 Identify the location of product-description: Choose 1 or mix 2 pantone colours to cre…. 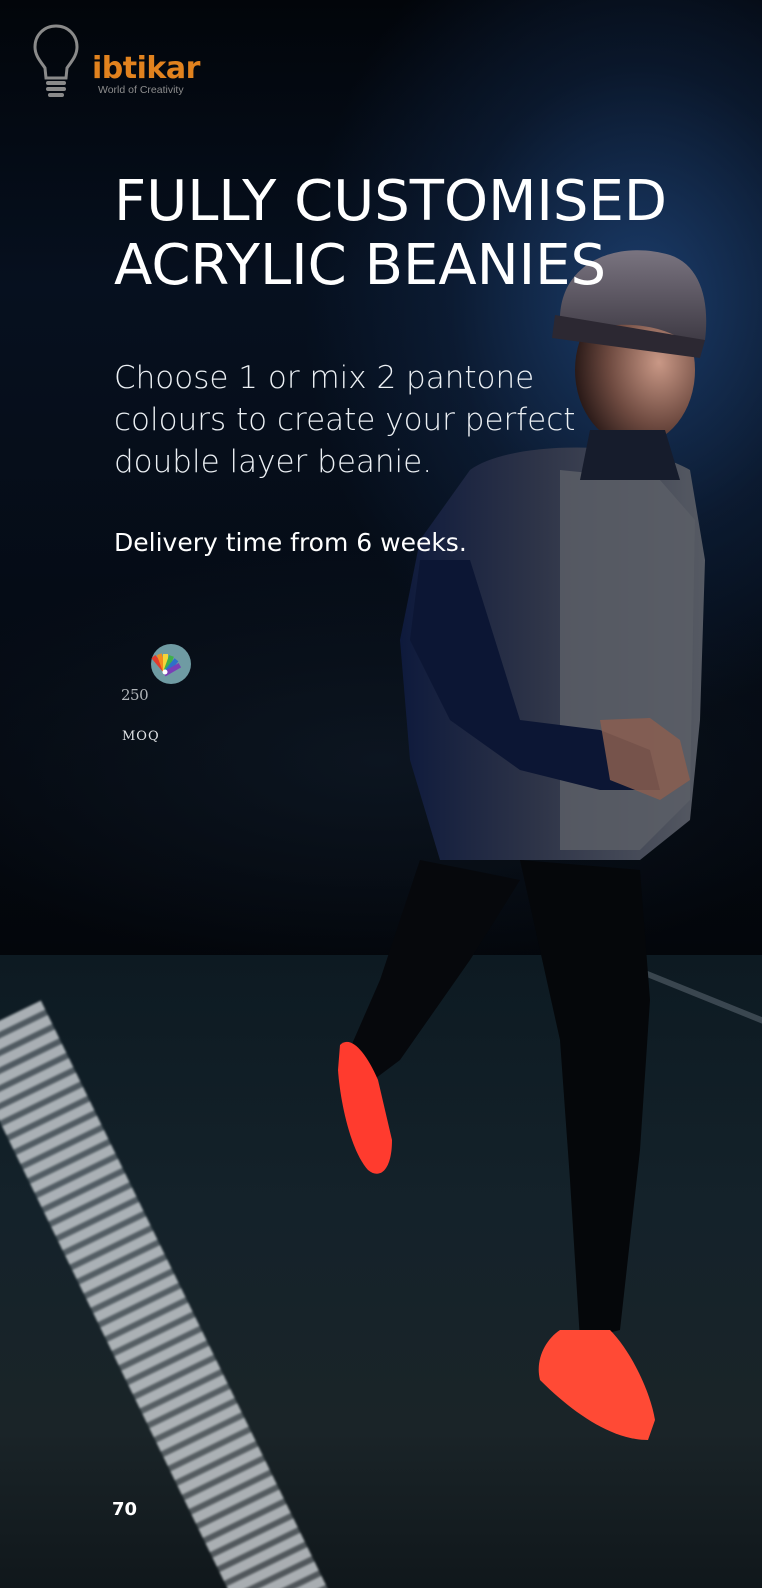
(345, 420).